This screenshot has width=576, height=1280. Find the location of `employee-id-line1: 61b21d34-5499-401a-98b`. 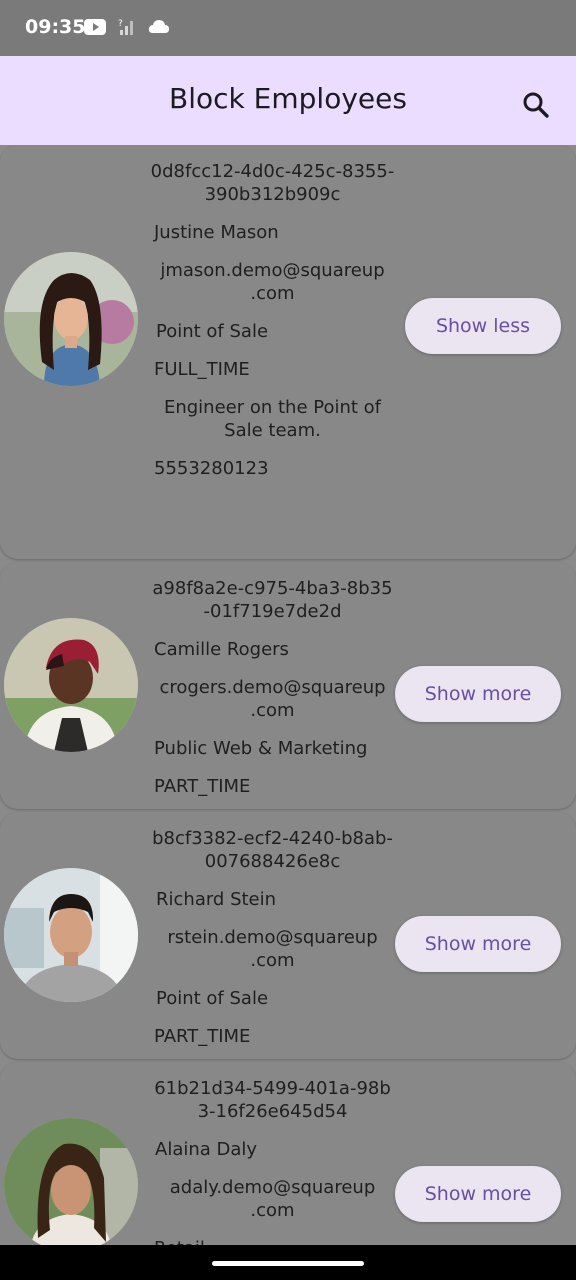

employee-id-line1: 61b21d34-5499-401a-98b is located at coordinates (272, 1088).